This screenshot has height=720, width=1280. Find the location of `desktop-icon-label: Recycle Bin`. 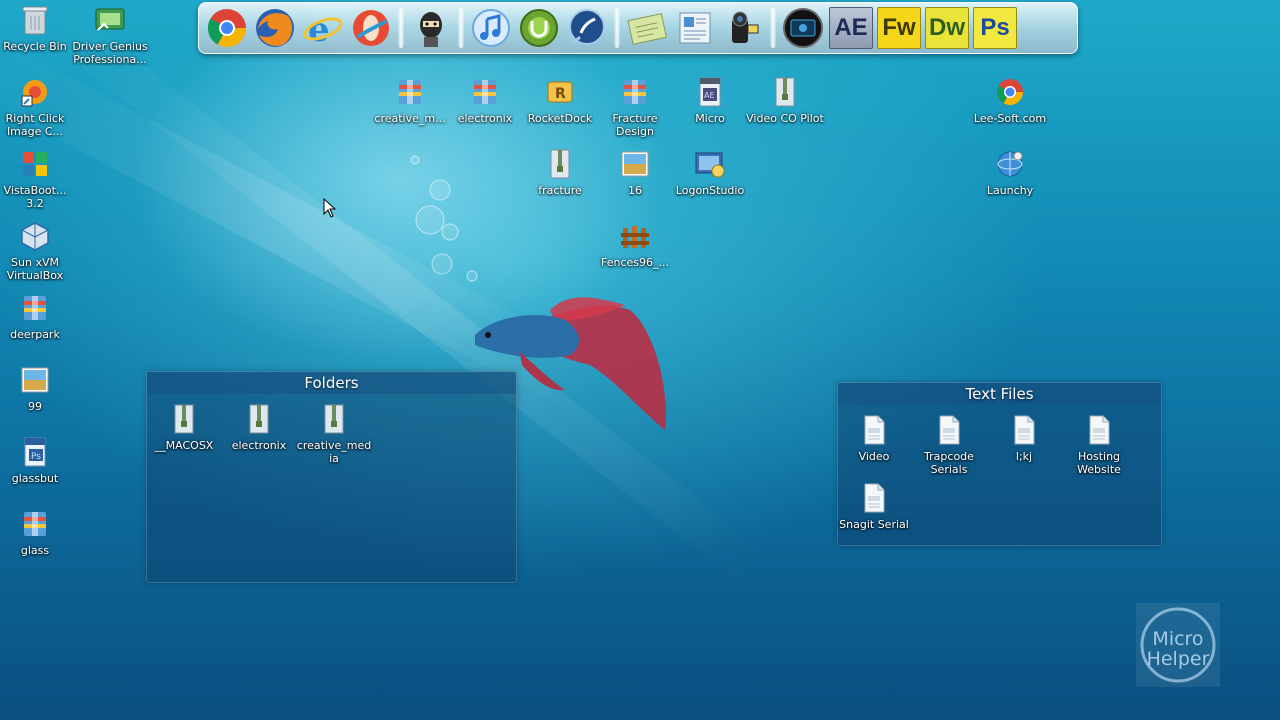

desktop-icon-label: Recycle Bin is located at coordinates (35, 46).